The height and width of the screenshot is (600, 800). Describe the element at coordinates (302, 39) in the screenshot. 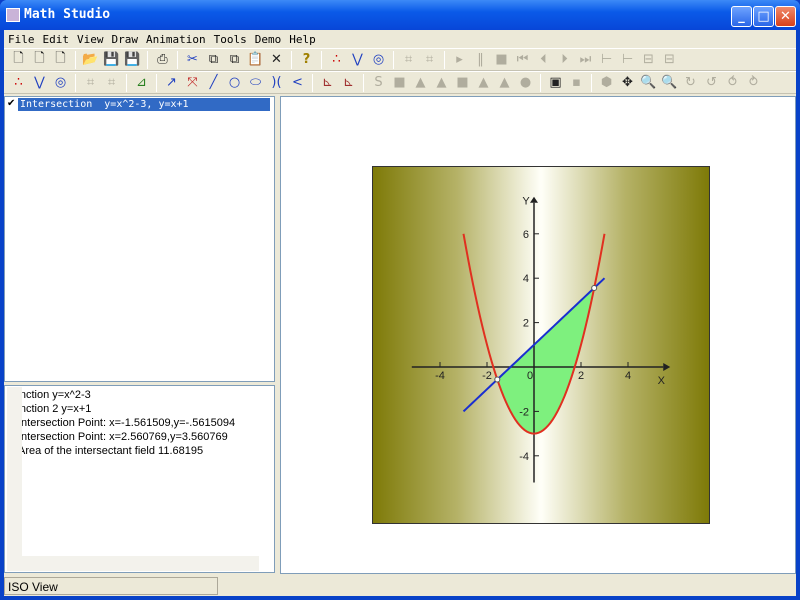

I see `menu-help: Help` at that location.